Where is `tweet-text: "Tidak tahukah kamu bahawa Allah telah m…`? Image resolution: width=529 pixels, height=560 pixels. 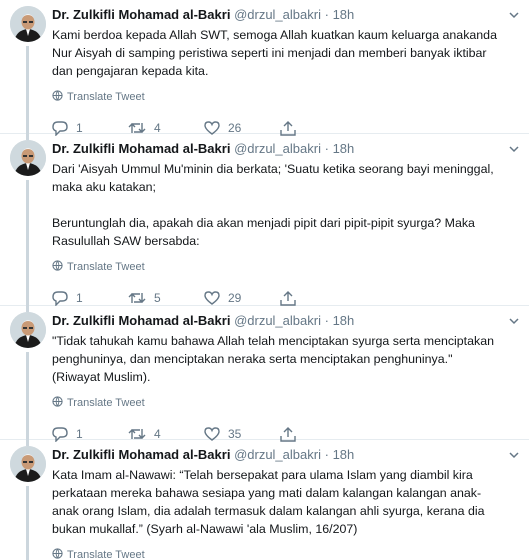 tweet-text: "Tidak tahukah kamu bahawa Allah telah m… is located at coordinates (273, 359).